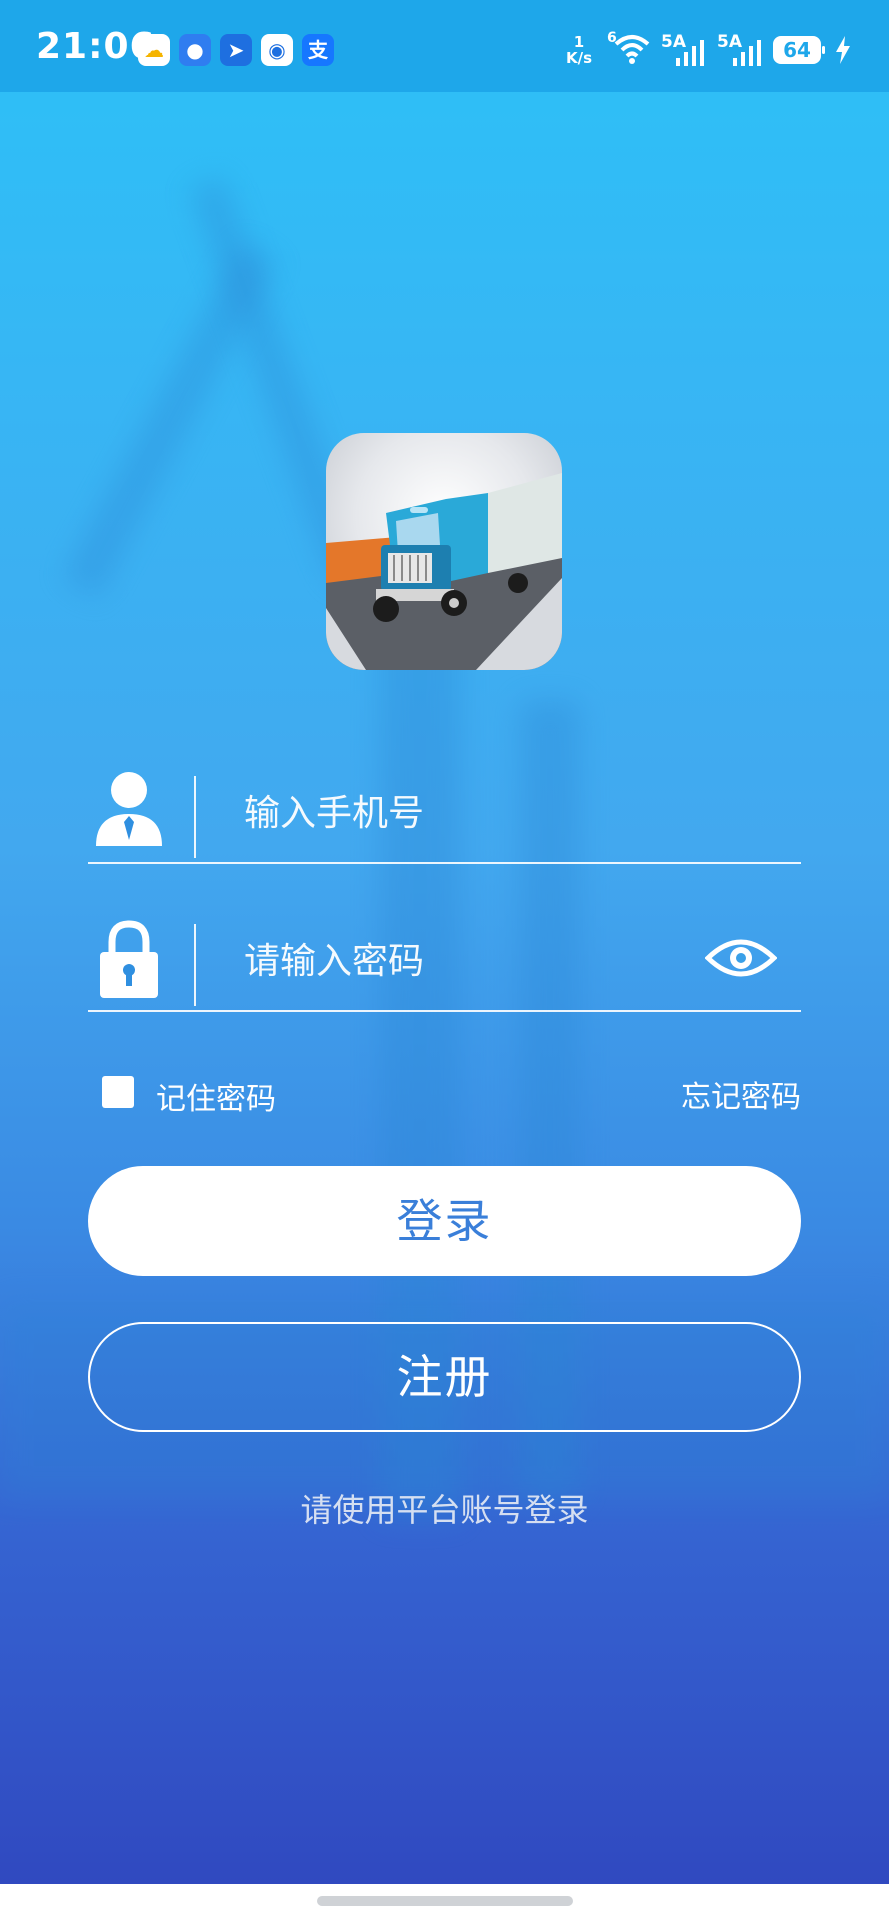  I want to click on phone-input, so click(484, 813).